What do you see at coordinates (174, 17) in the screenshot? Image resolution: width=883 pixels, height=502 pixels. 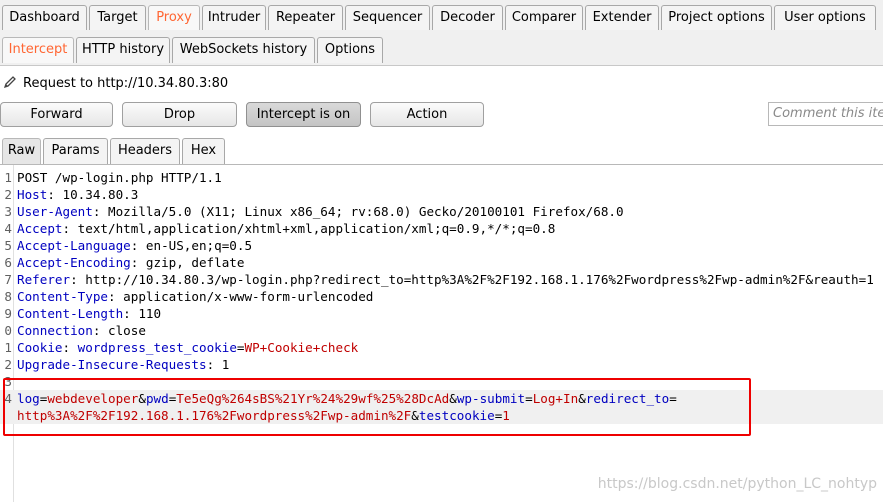 I see `tab-proxy: Proxy` at bounding box center [174, 17].